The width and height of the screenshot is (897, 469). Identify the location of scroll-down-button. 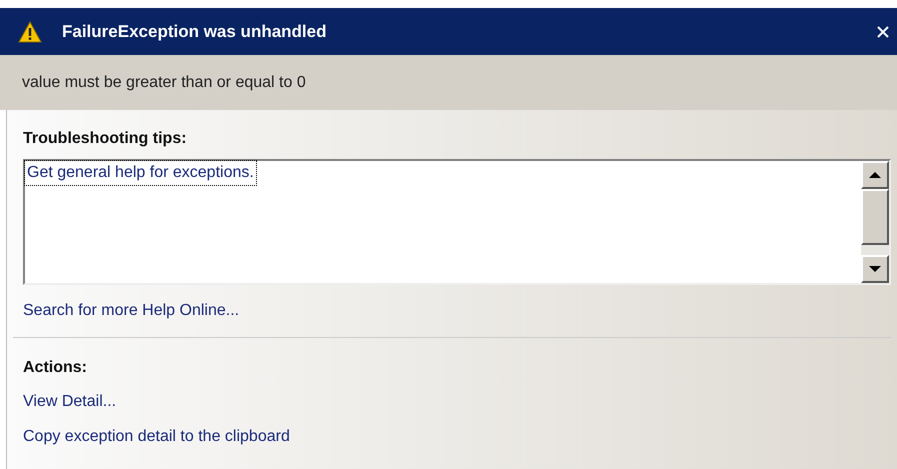
(875, 269).